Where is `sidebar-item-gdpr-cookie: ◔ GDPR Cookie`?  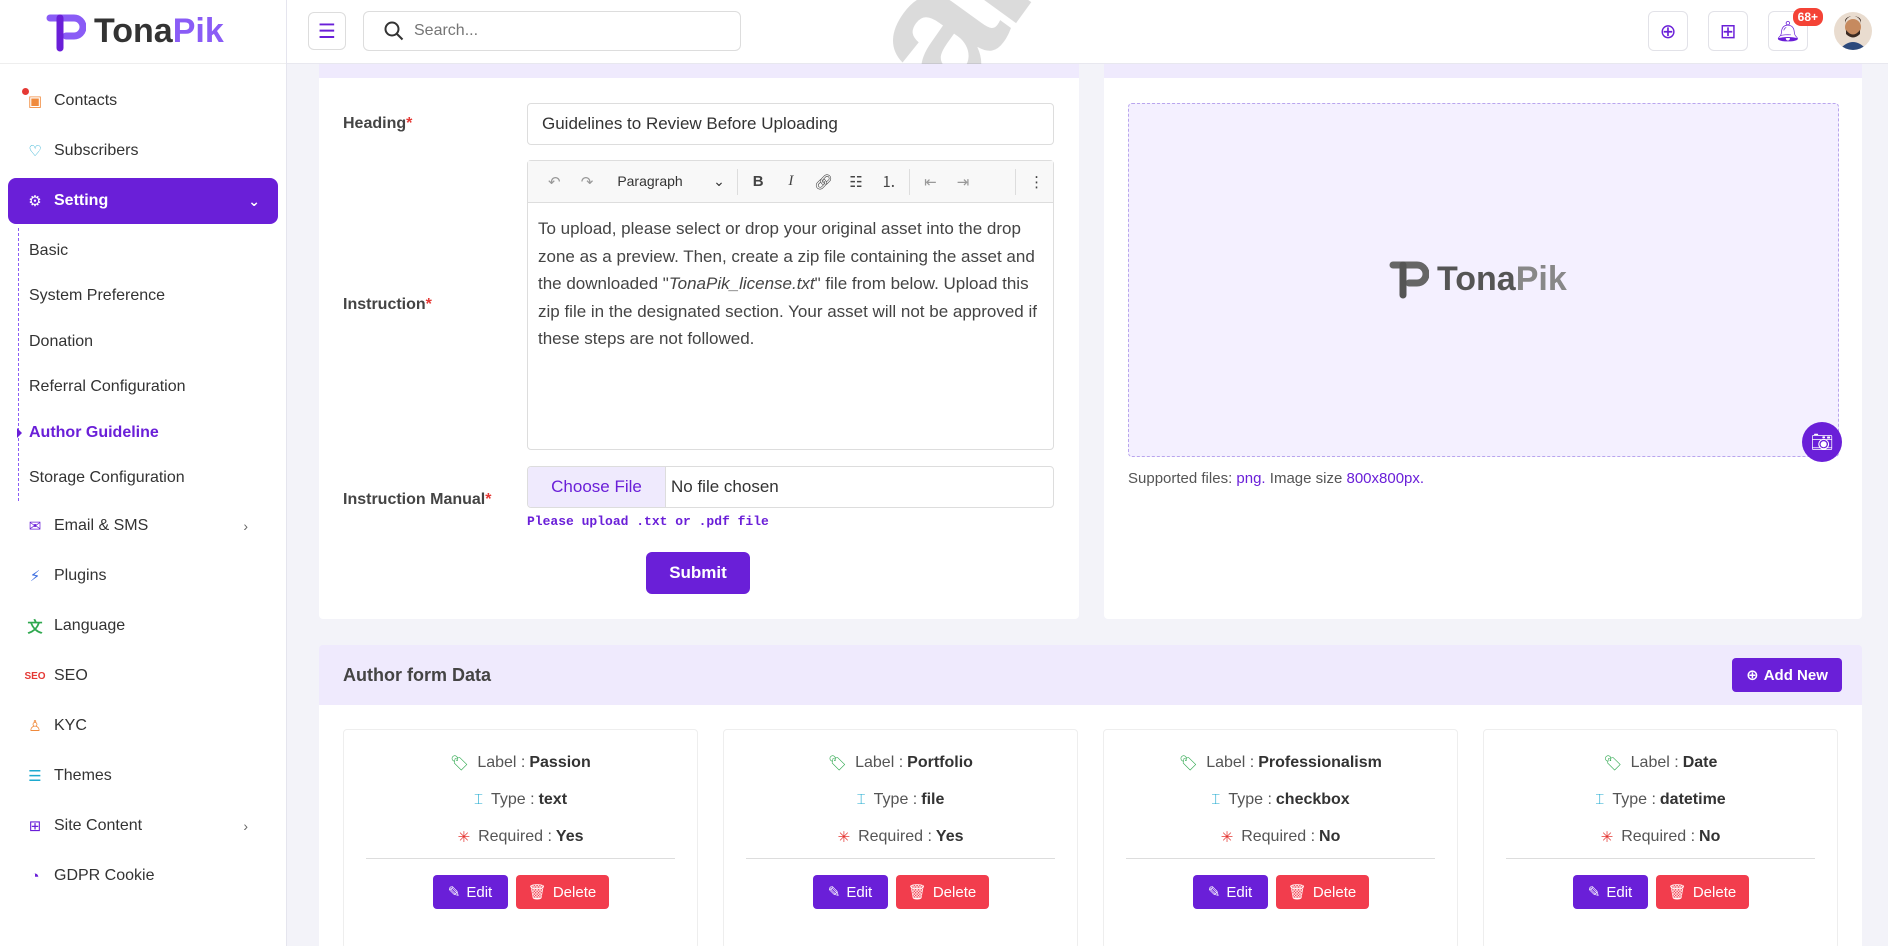 sidebar-item-gdpr-cookie: ◔ GDPR Cookie is located at coordinates (143, 876).